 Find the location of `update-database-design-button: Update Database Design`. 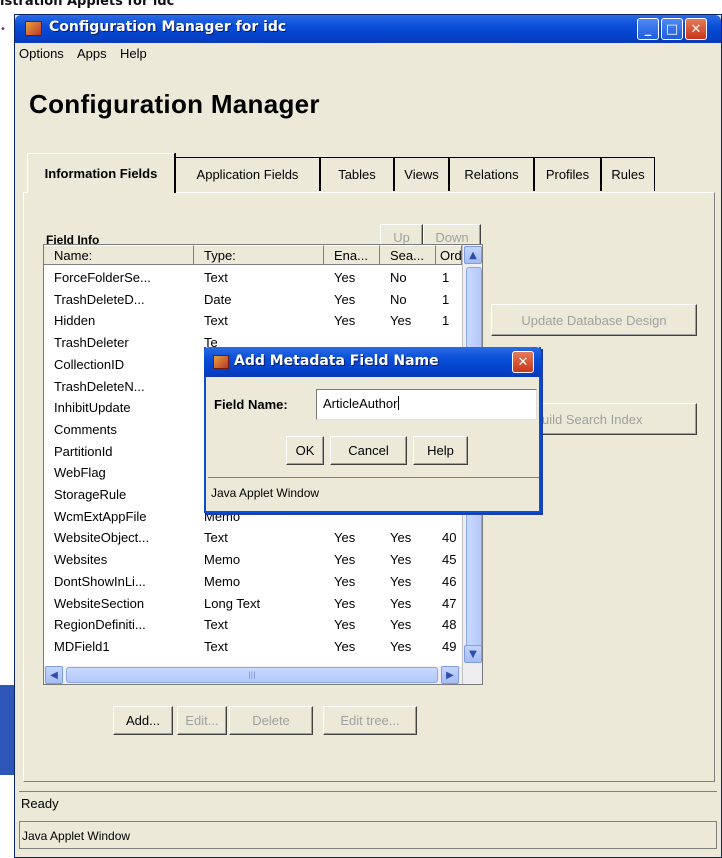

update-database-design-button: Update Database Design is located at coordinates (594, 320).